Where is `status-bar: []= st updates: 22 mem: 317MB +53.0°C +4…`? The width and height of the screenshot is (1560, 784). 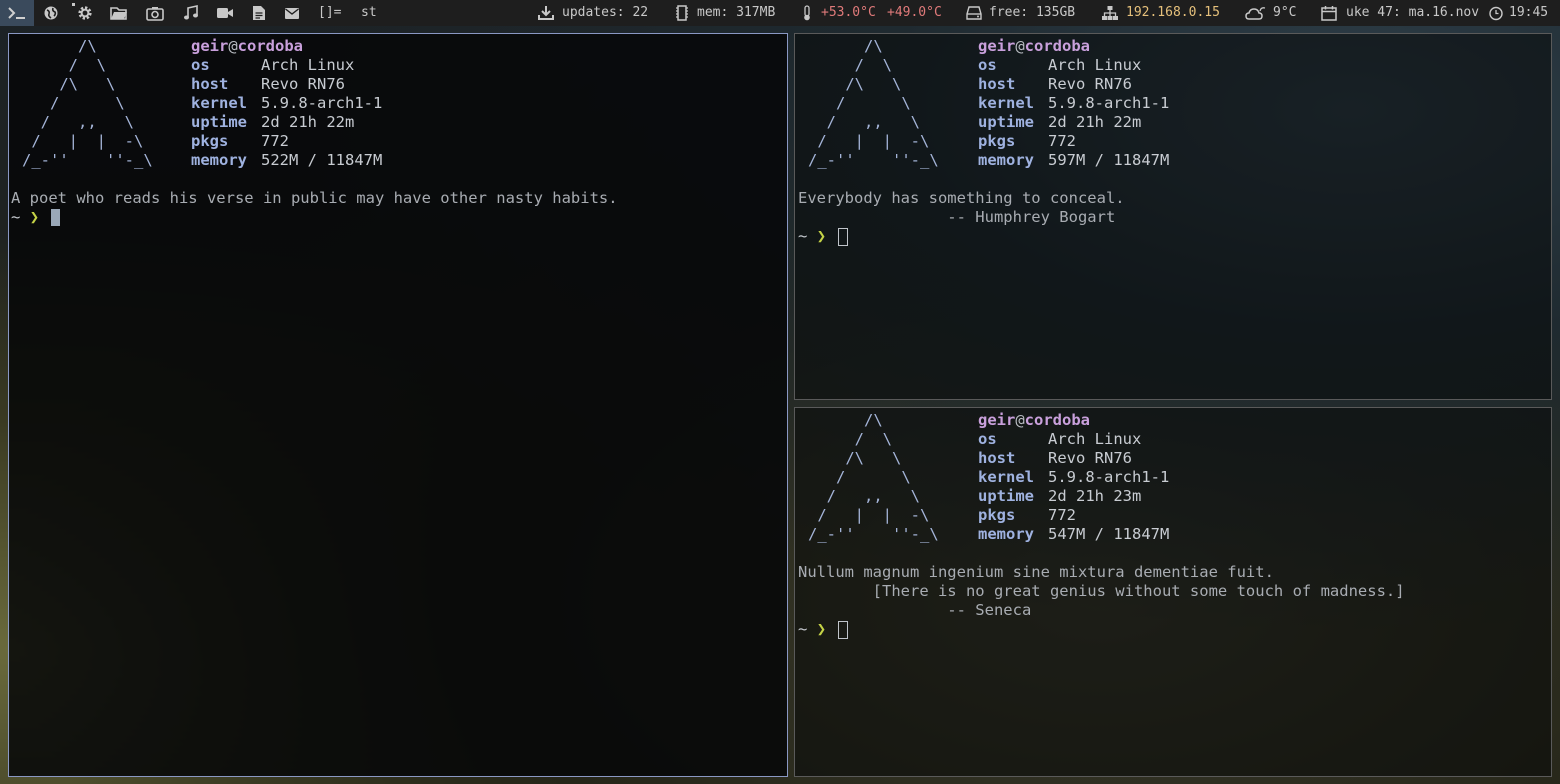 status-bar: []= st updates: 22 mem: 317MB +53.0°C +4… is located at coordinates (780, 13).